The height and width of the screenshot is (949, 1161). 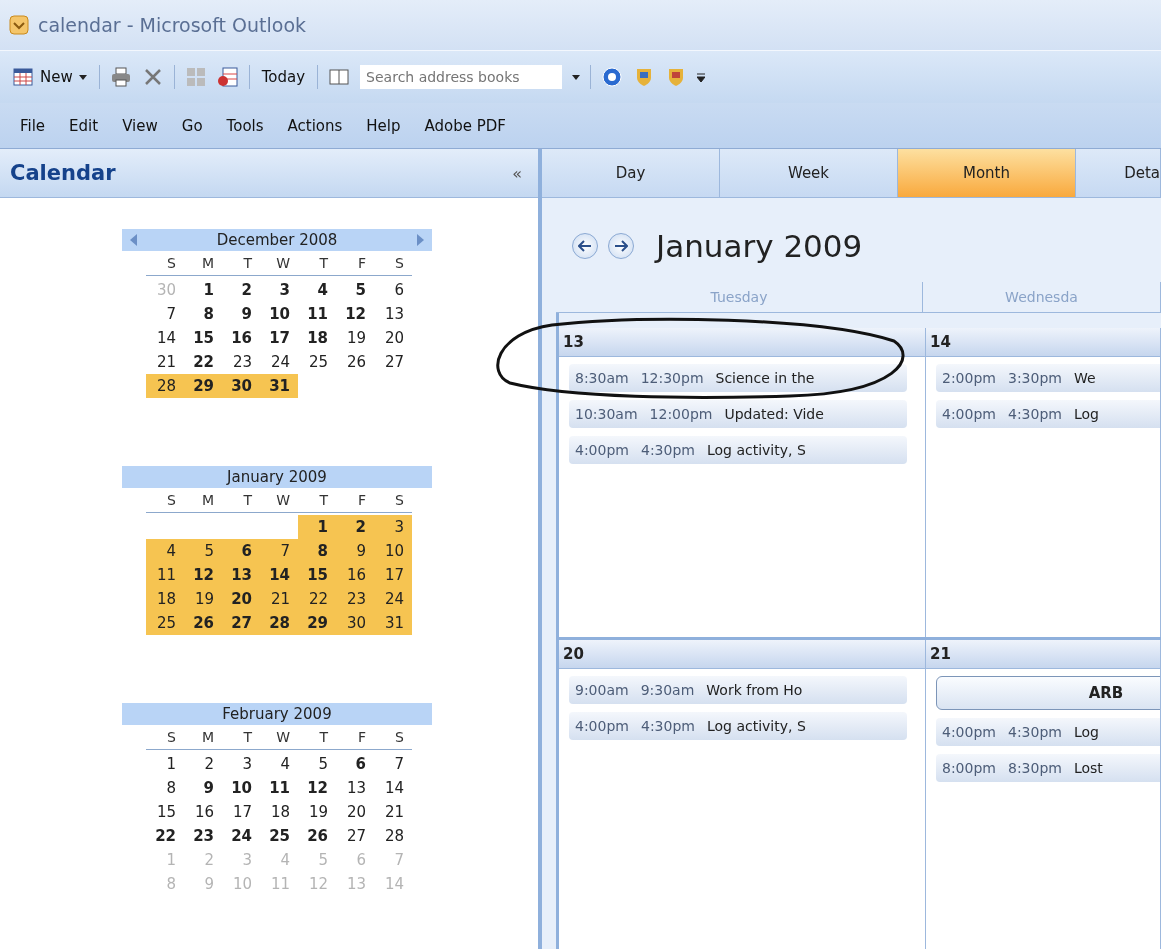 What do you see at coordinates (631, 173) in the screenshot?
I see `view-tab: Day` at bounding box center [631, 173].